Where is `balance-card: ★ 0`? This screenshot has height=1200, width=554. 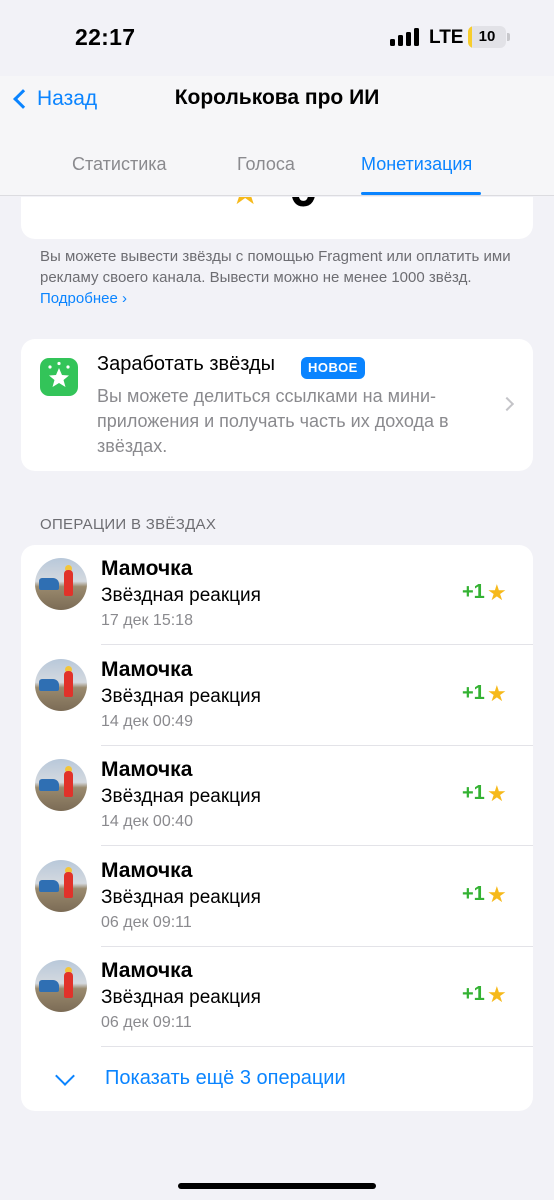
balance-card: ★ 0 is located at coordinates (277, 218).